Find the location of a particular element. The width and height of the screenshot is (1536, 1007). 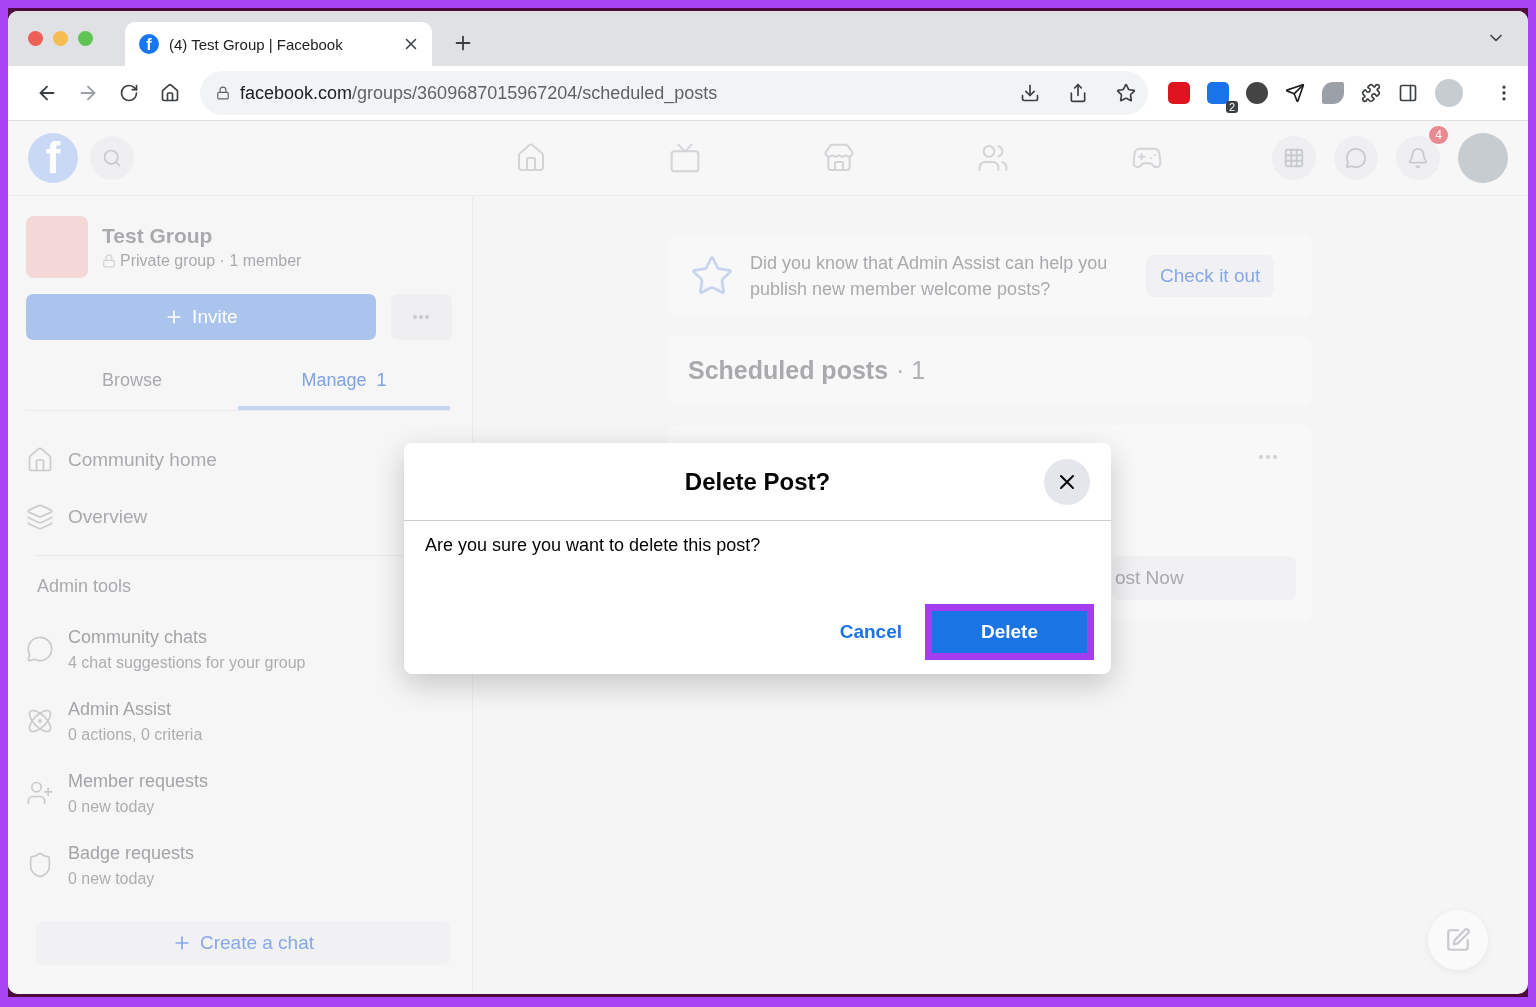

sidebar-item-subtitle: 4 chat suggestions for your group is located at coordinates (187, 662).